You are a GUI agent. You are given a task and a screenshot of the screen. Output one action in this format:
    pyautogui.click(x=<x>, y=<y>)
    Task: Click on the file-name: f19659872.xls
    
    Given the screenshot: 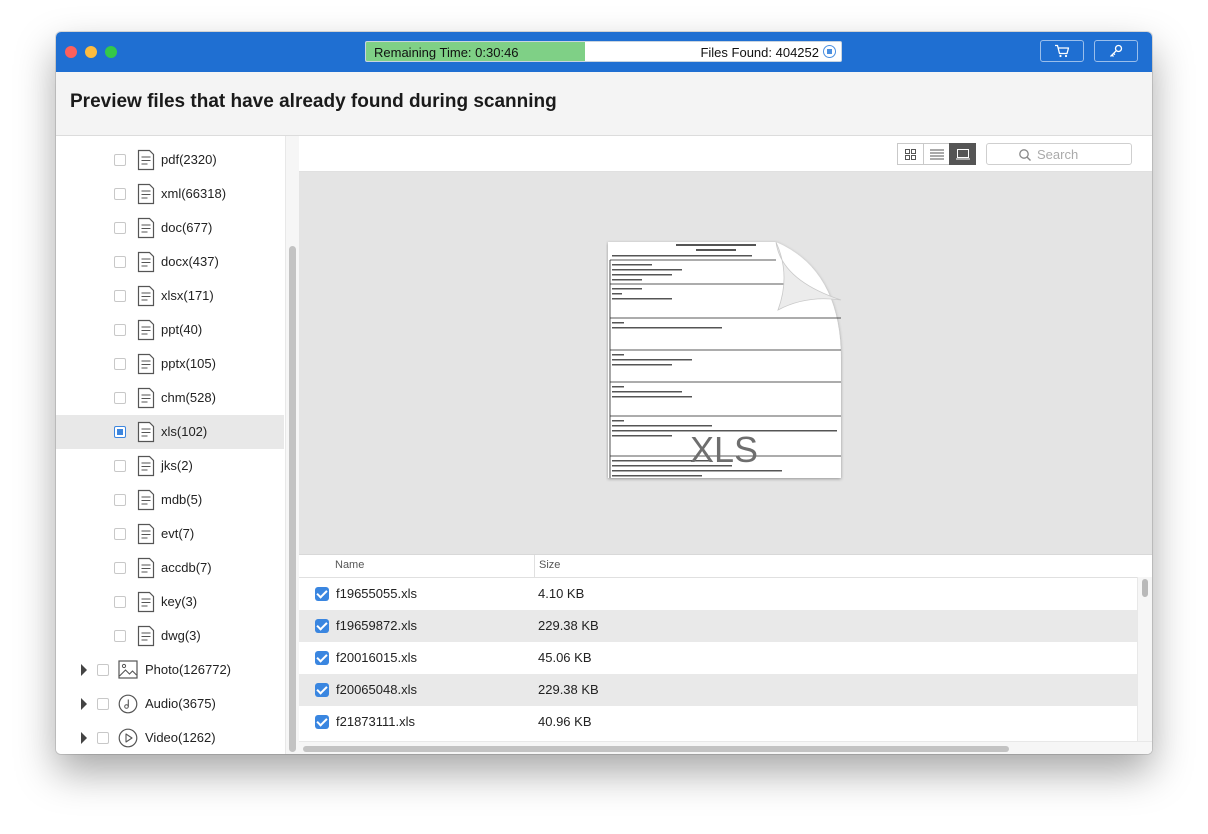 What is the action you would take?
    pyautogui.click(x=376, y=625)
    